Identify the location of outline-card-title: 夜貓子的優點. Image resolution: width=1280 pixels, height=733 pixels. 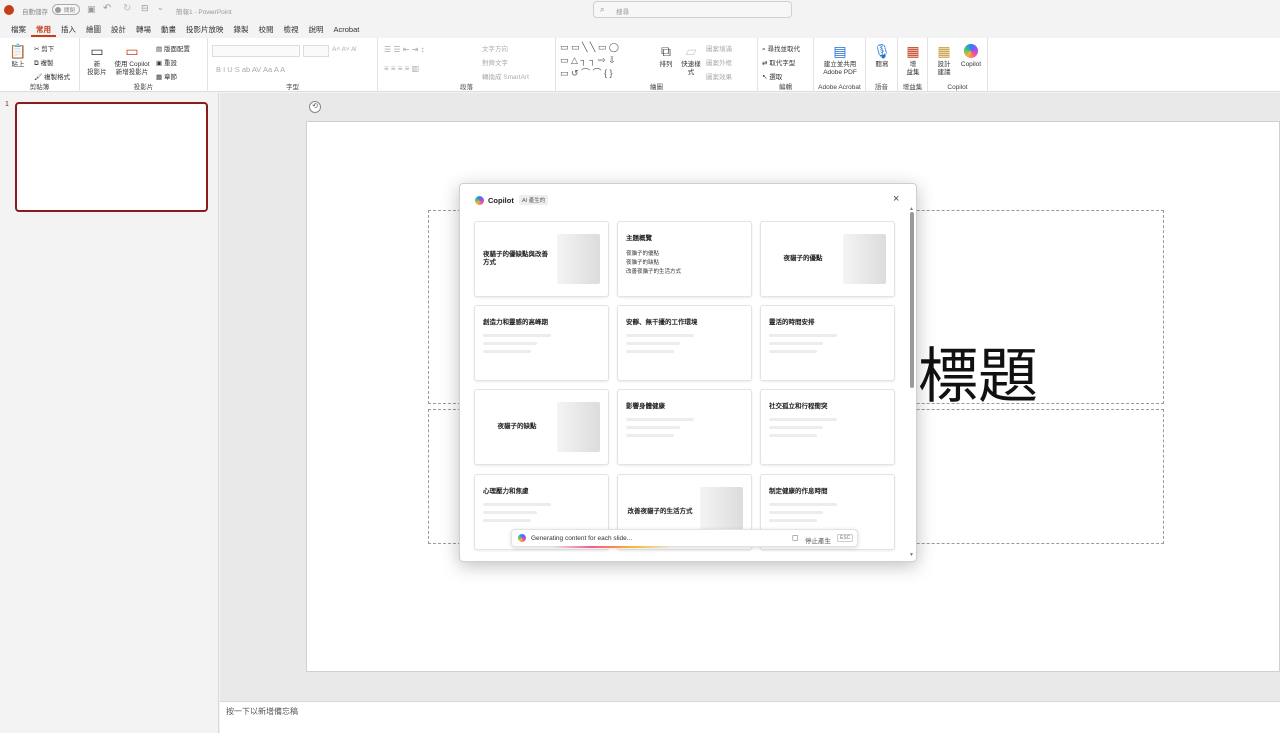
(803, 258).